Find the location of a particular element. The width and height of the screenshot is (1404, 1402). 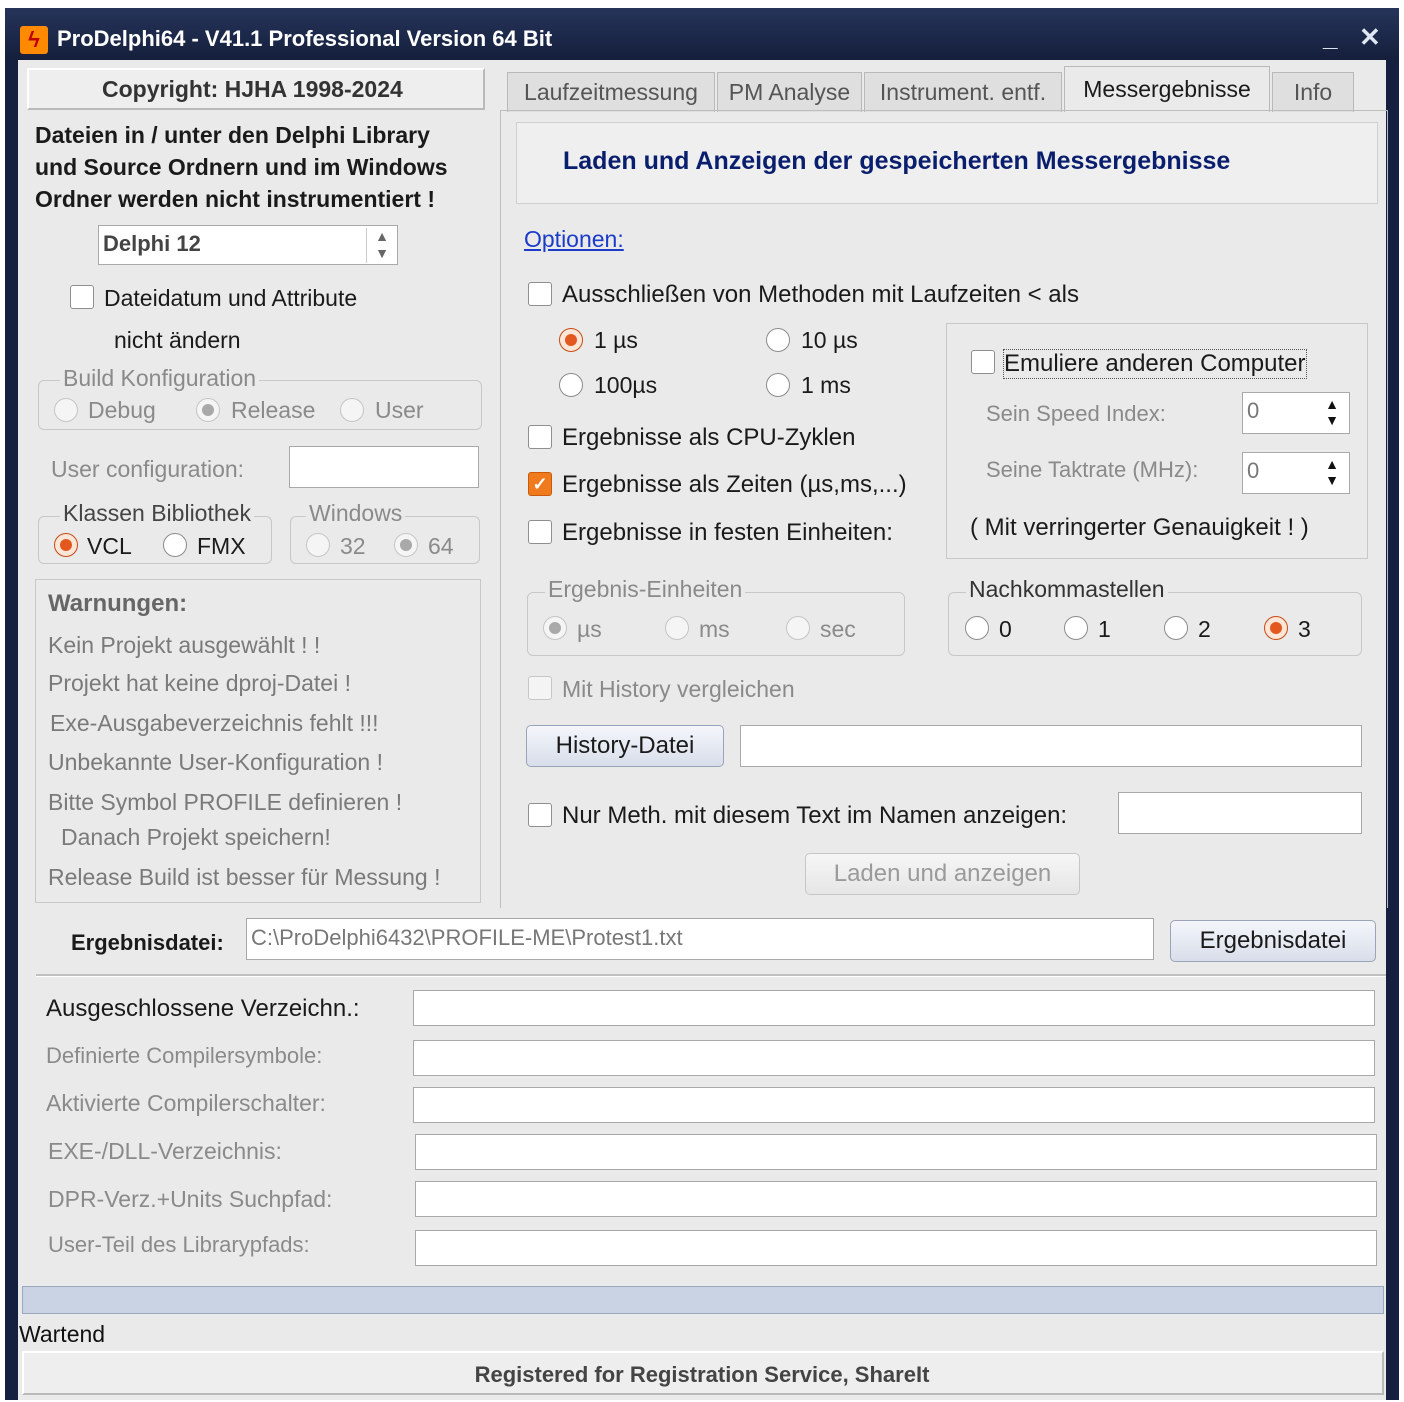

progress-bar is located at coordinates (703, 1300).